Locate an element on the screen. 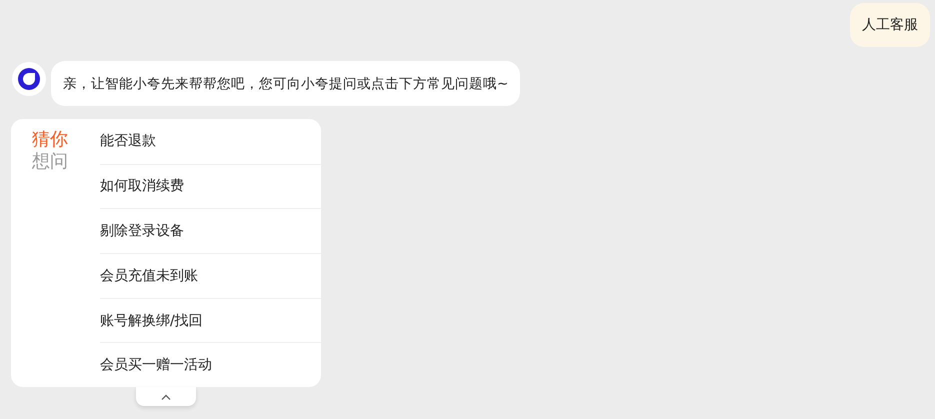  faq-title: 猜你 is located at coordinates (50, 140).